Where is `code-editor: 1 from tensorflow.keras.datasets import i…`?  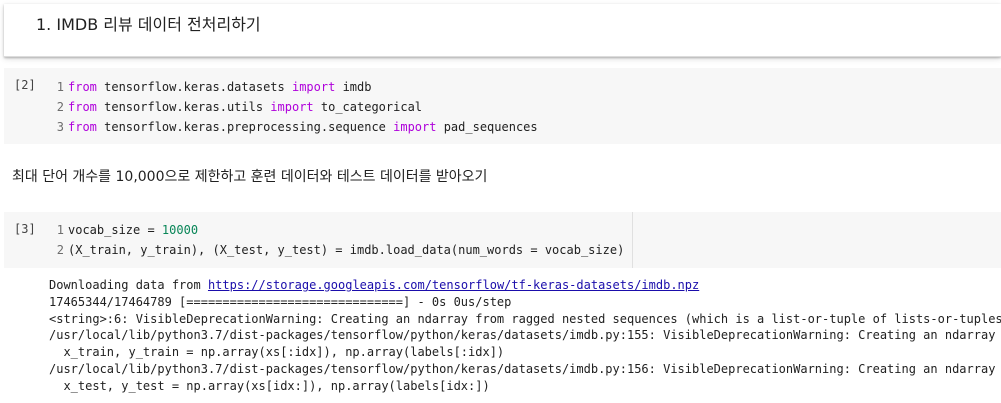
code-editor: 1 from tensorflow.keras.datasets import i… is located at coordinates (296, 107).